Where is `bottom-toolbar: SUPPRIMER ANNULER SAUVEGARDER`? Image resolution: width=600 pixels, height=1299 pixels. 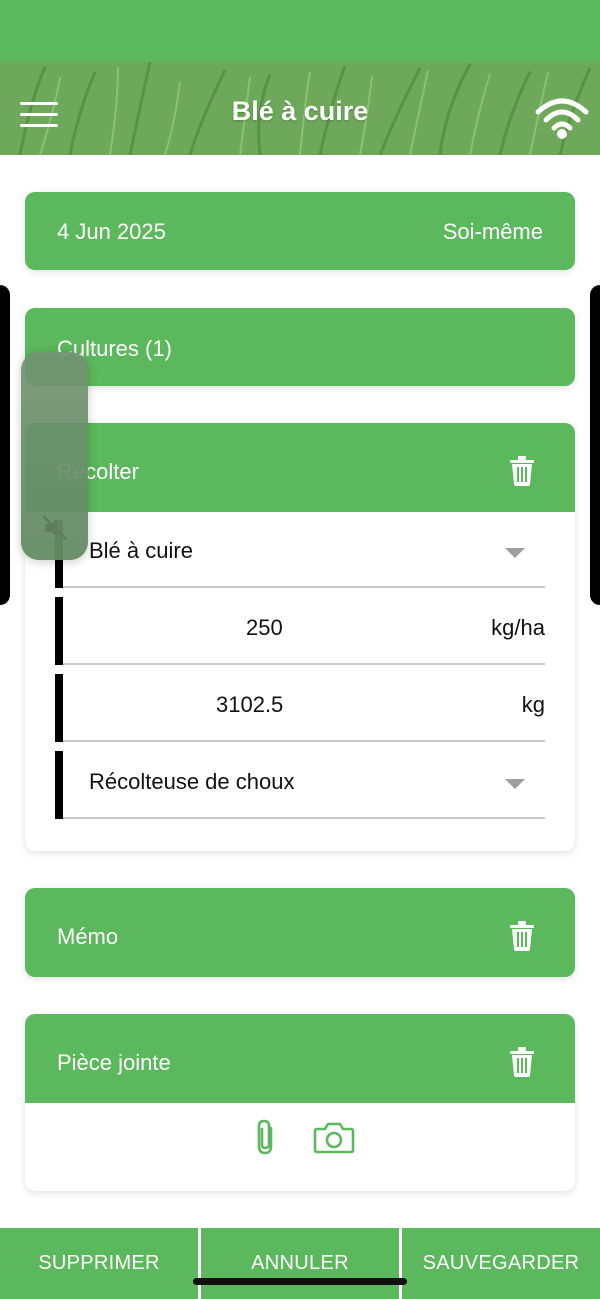 bottom-toolbar: SUPPRIMER ANNULER SAUVEGARDER is located at coordinates (300, 1263).